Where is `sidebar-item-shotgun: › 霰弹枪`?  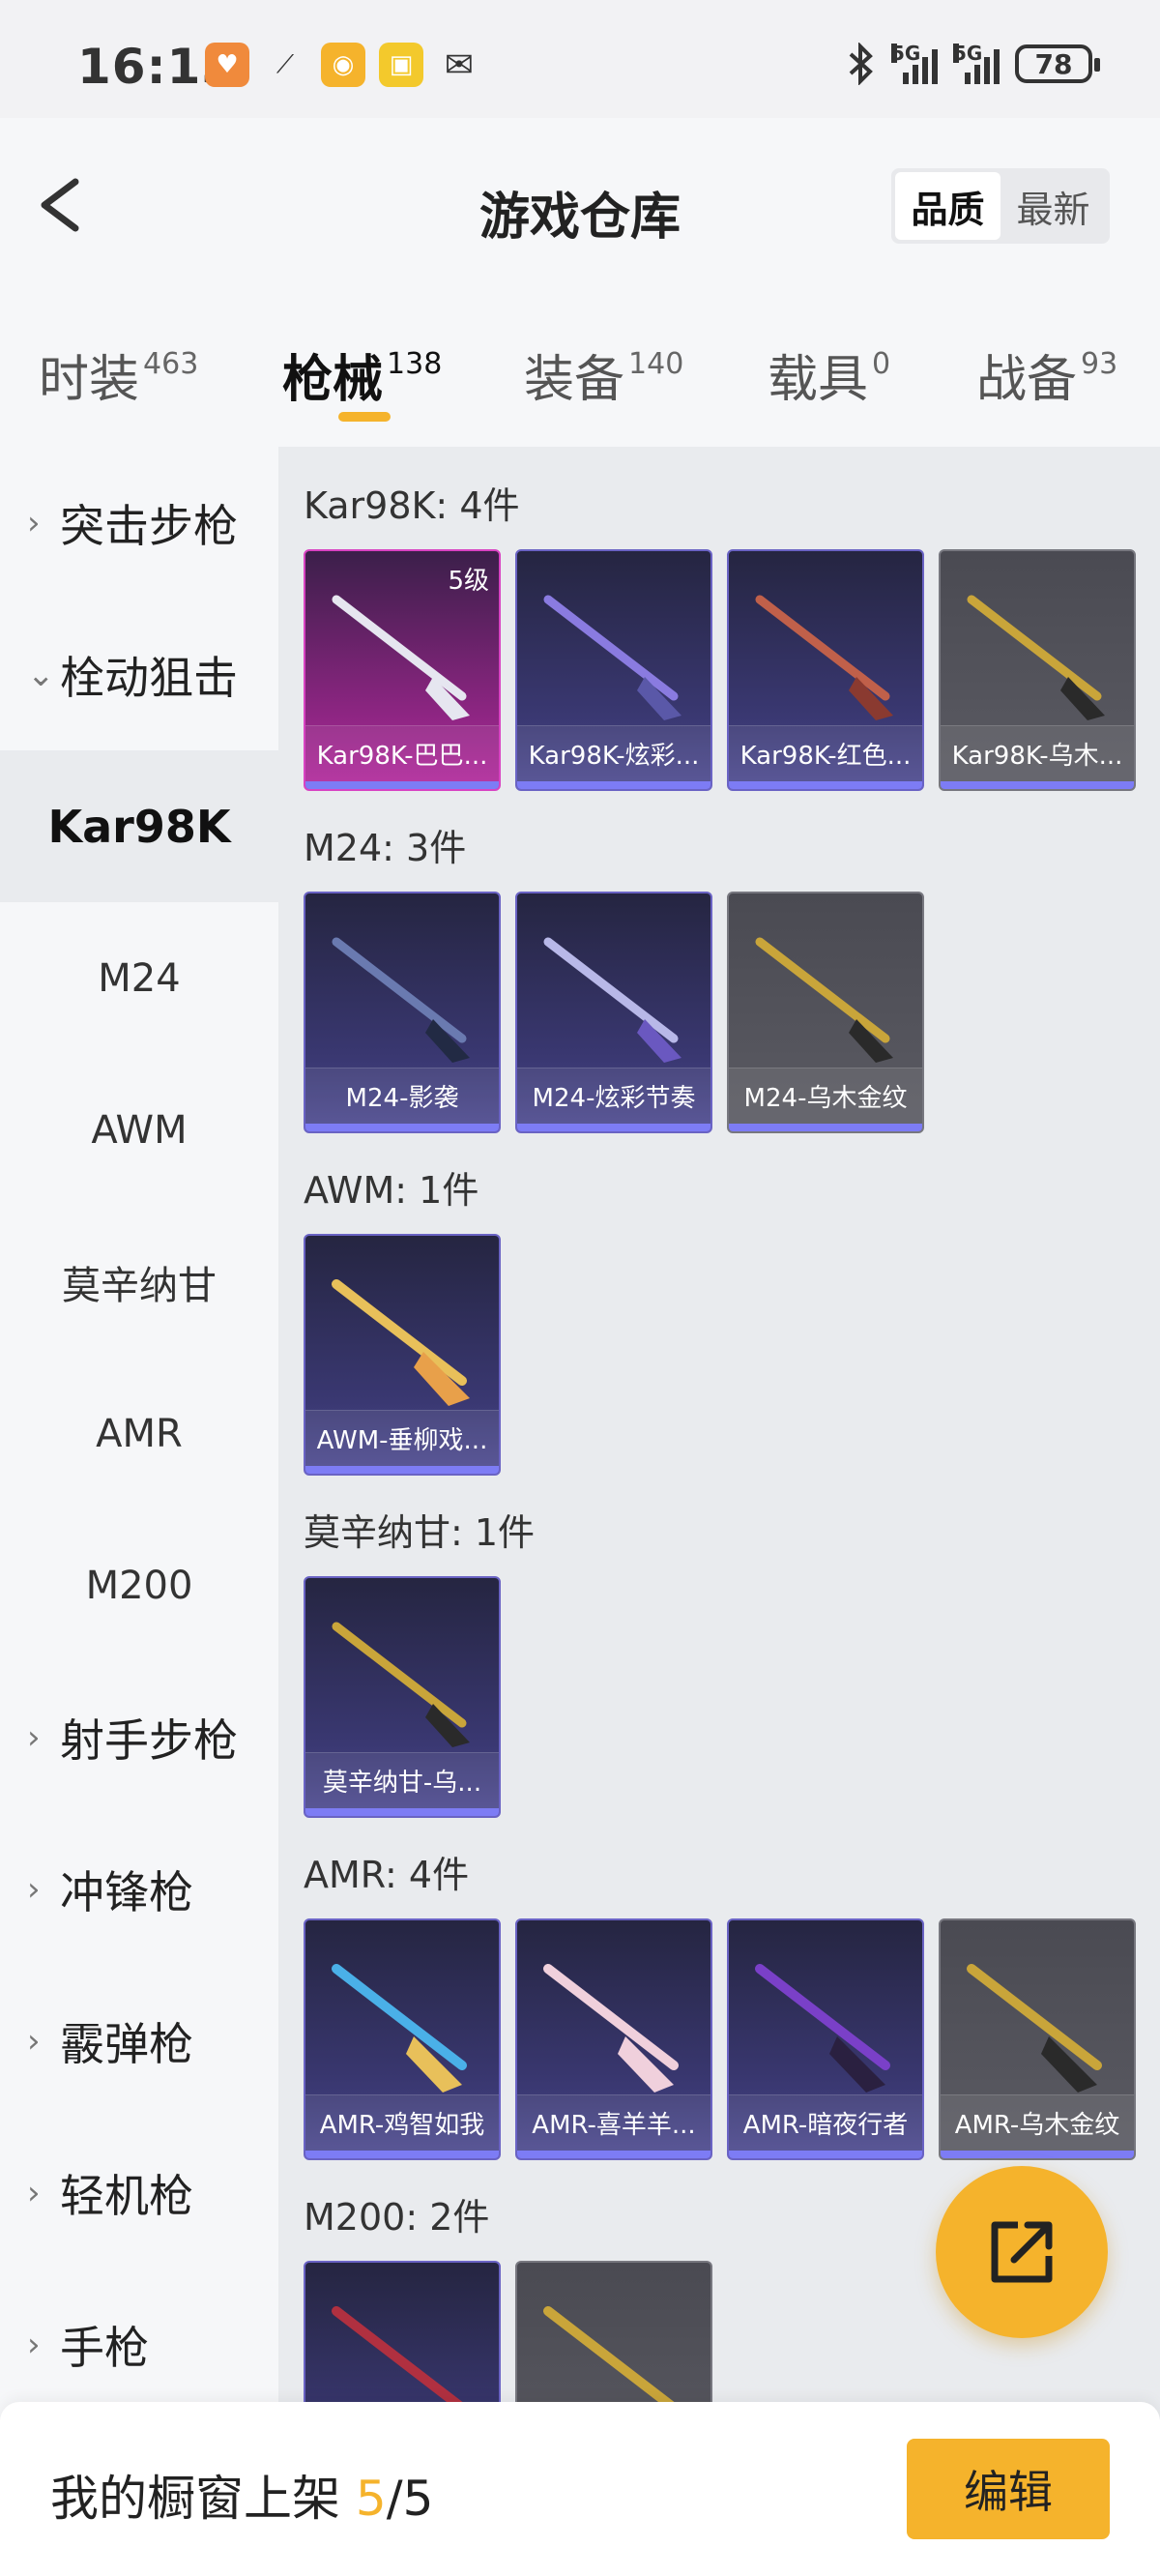
sidebar-item-shotgun: › 霰弹枪 is located at coordinates (139, 2041).